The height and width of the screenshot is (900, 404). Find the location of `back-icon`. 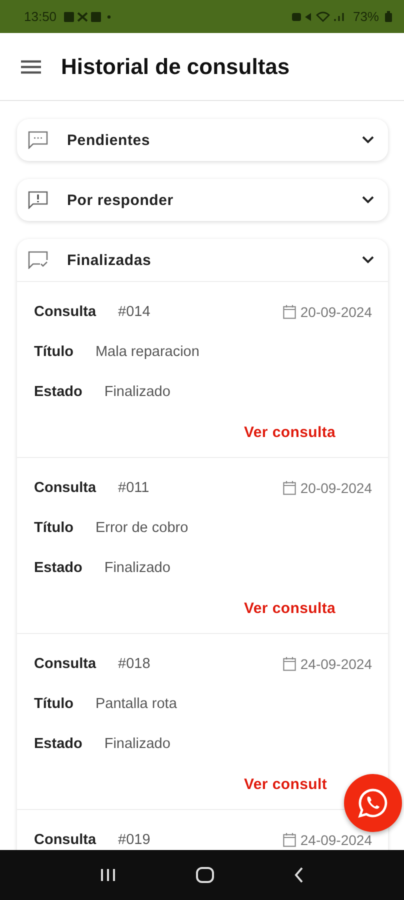

back-icon is located at coordinates (299, 875).